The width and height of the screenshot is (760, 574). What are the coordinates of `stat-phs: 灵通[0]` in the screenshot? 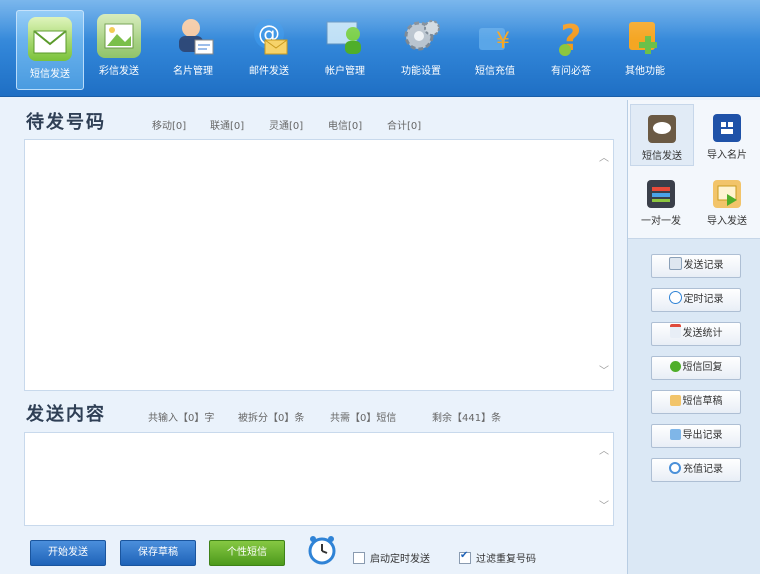 It's located at (286, 126).